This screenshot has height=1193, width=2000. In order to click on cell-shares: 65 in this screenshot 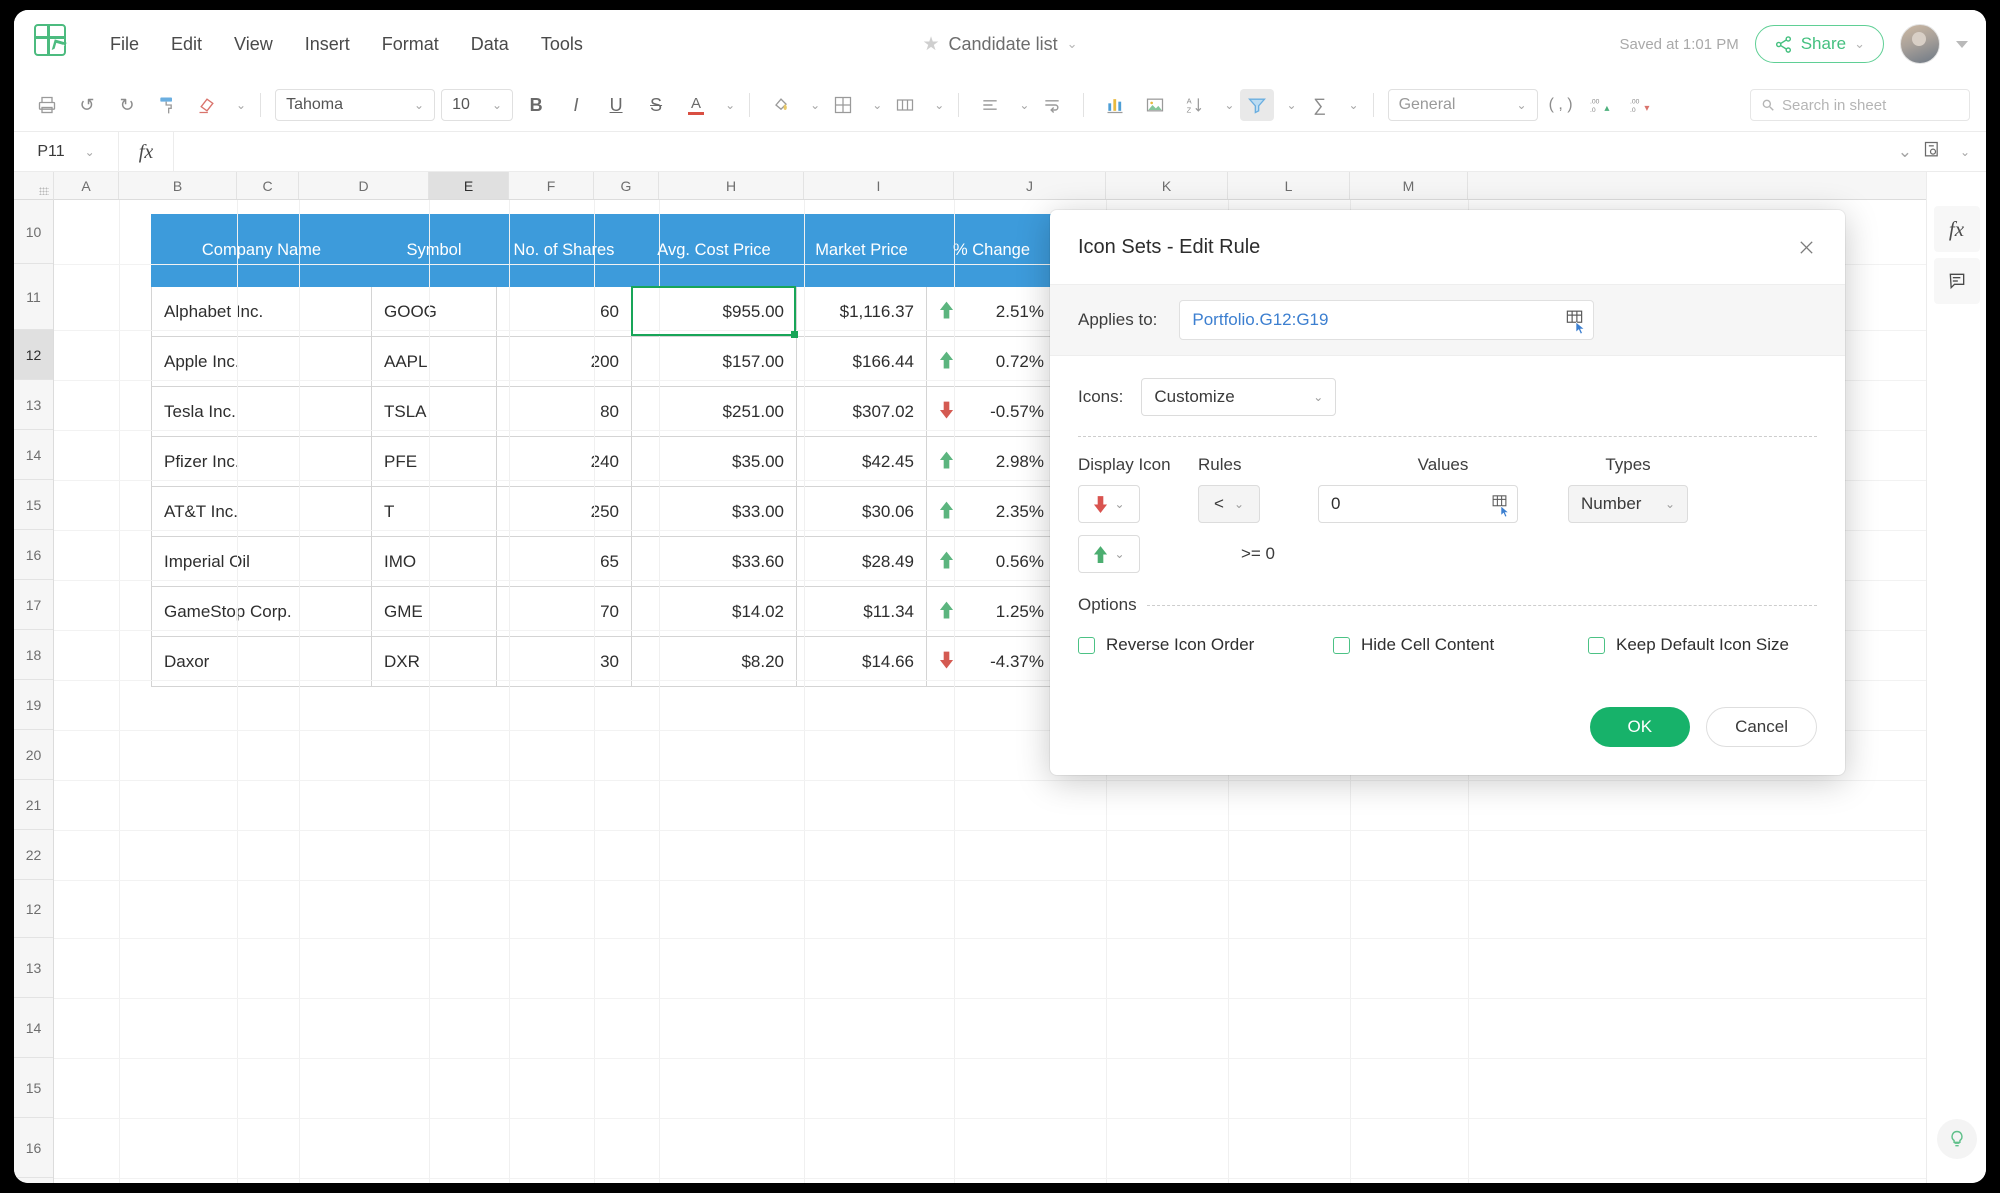, I will do `click(564, 561)`.